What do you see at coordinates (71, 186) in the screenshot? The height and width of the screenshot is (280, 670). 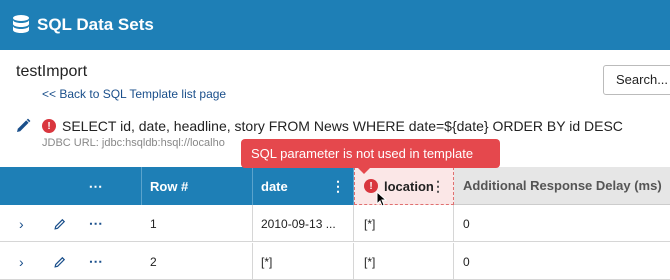 I see `actions-column-header: ⋯` at bounding box center [71, 186].